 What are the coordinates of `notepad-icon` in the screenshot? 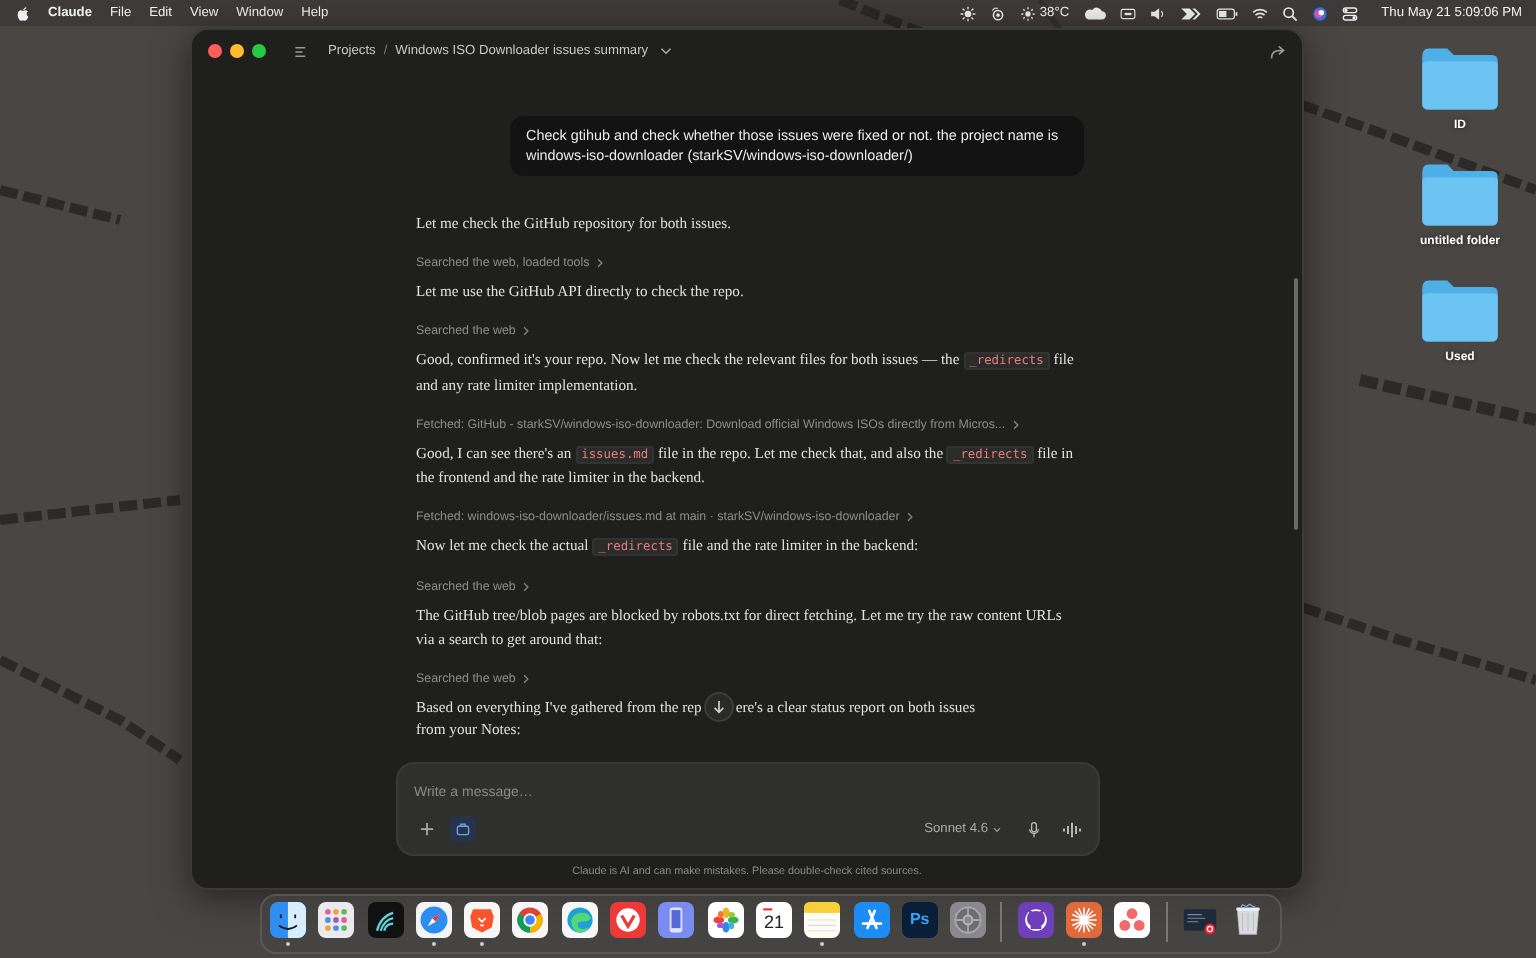 It's located at (822, 920).